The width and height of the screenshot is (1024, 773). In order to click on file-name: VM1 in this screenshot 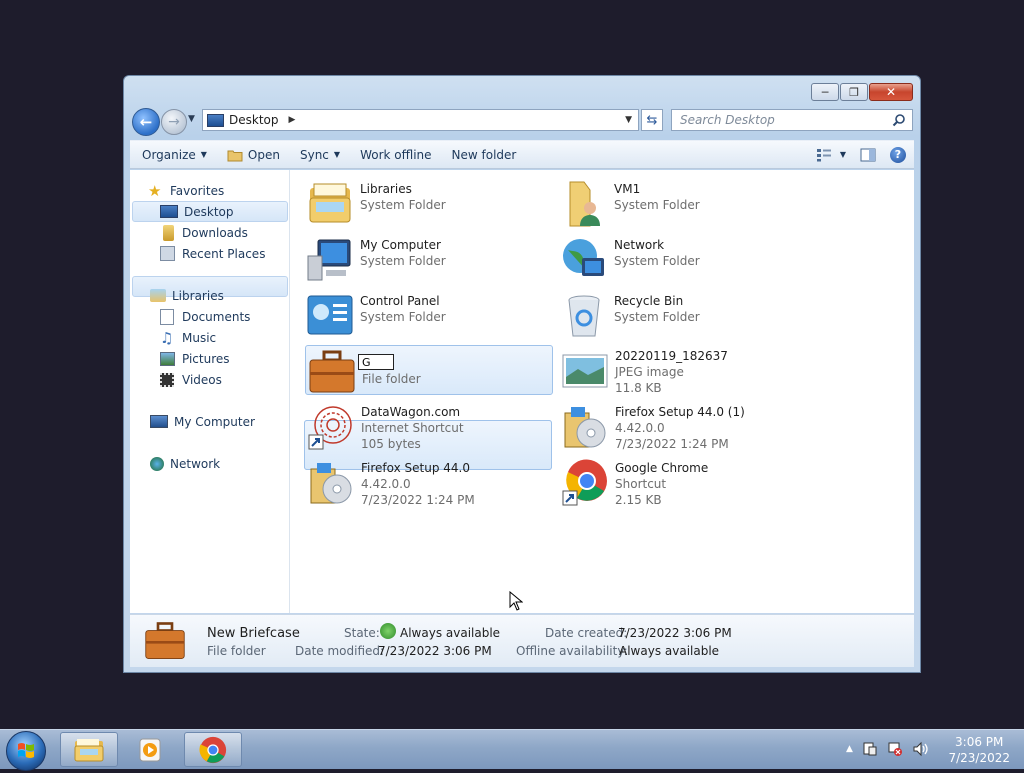, I will do `click(627, 189)`.